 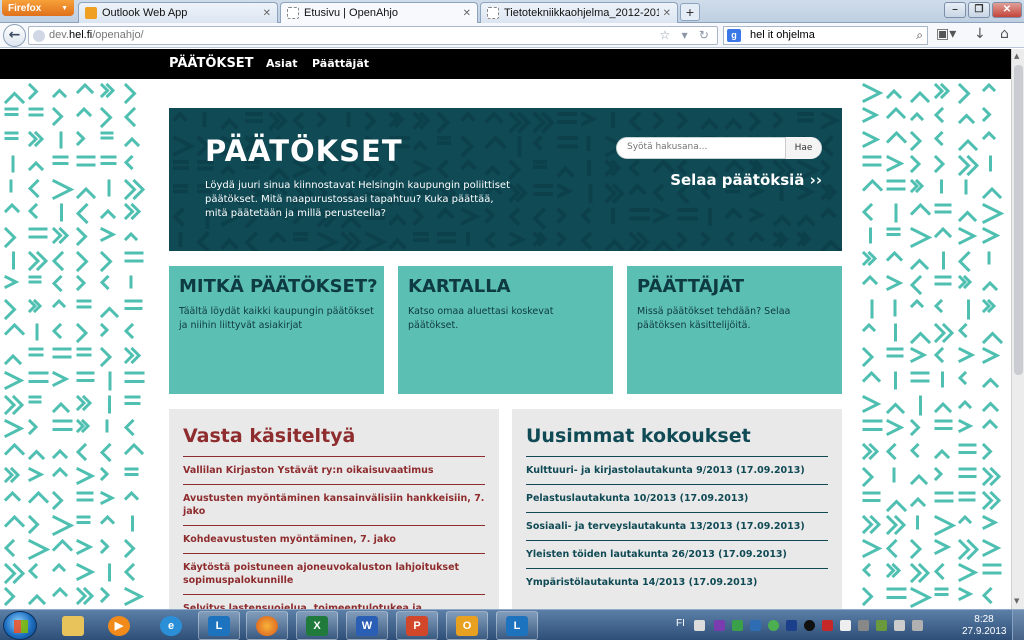 What do you see at coordinates (899, 625) in the screenshot?
I see `network-icon` at bounding box center [899, 625].